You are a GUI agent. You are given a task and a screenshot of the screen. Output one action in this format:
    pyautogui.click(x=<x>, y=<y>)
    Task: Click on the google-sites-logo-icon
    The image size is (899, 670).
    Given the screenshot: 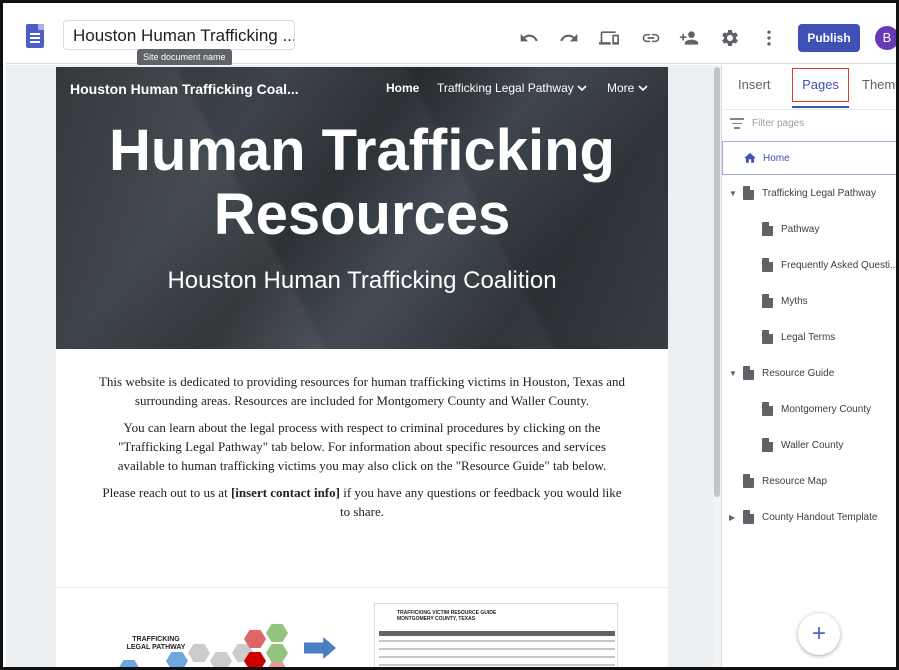 What is the action you would take?
    pyautogui.click(x=35, y=36)
    